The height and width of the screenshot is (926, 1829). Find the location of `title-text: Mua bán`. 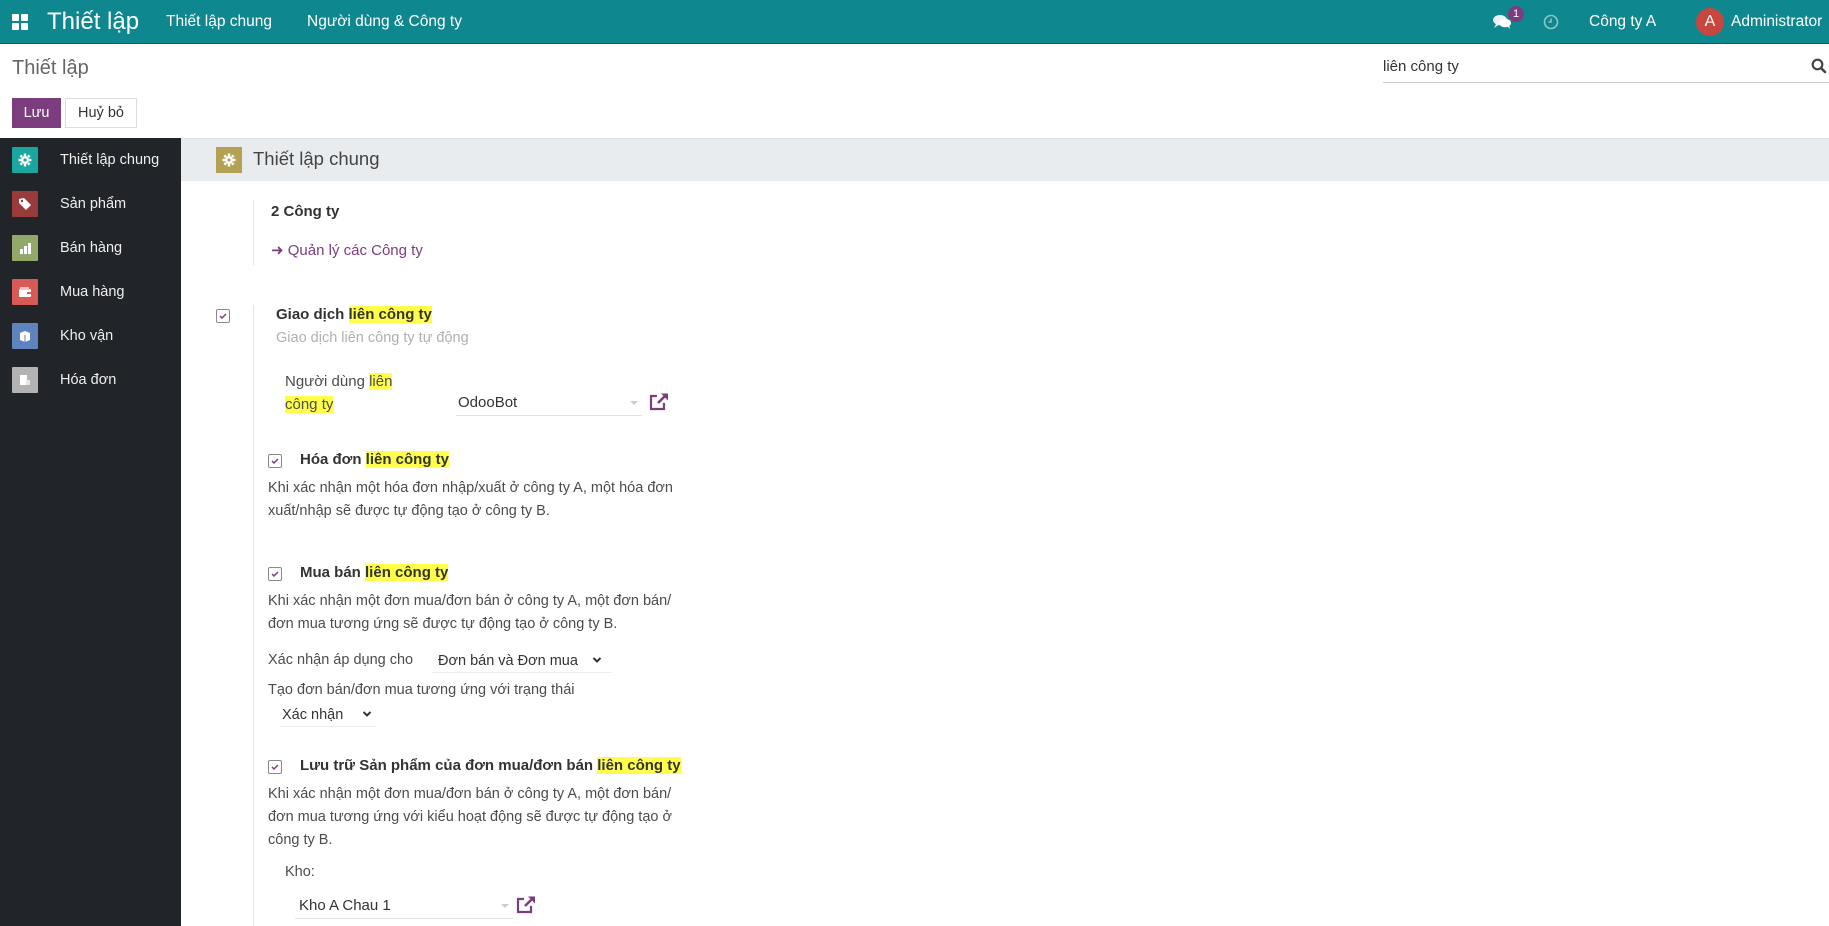

title-text: Mua bán is located at coordinates (333, 572).